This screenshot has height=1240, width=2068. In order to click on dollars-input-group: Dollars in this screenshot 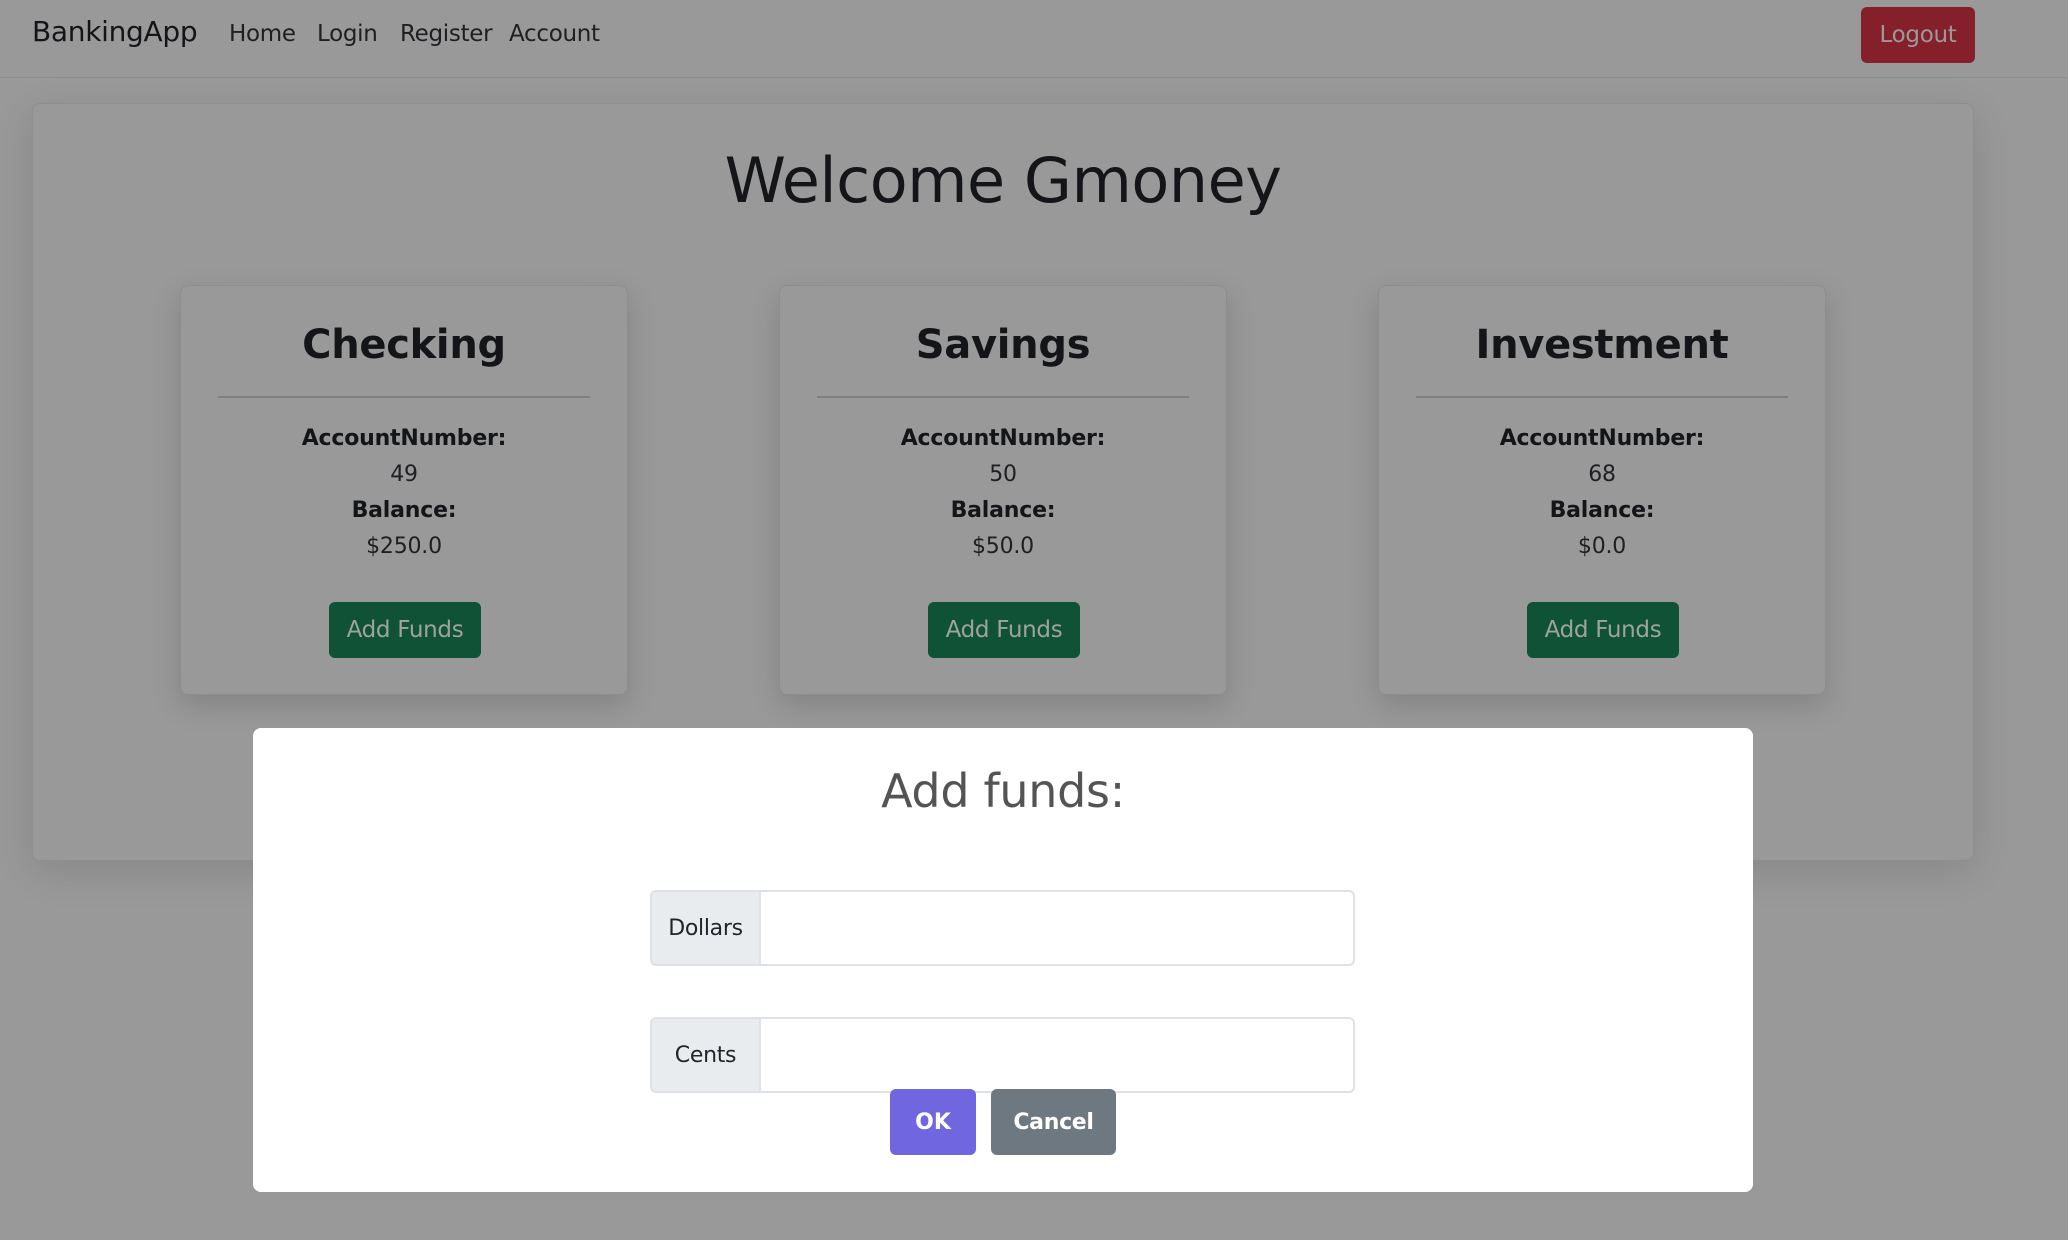, I will do `click(1002, 928)`.